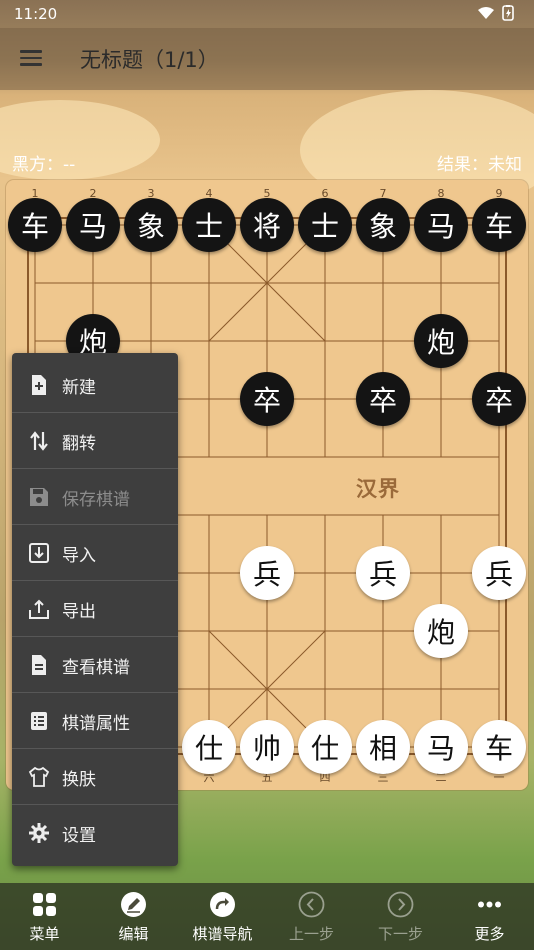 Image resolution: width=534 pixels, height=950 pixels. Describe the element at coordinates (39, 665) in the screenshot. I see `document-icon` at that location.